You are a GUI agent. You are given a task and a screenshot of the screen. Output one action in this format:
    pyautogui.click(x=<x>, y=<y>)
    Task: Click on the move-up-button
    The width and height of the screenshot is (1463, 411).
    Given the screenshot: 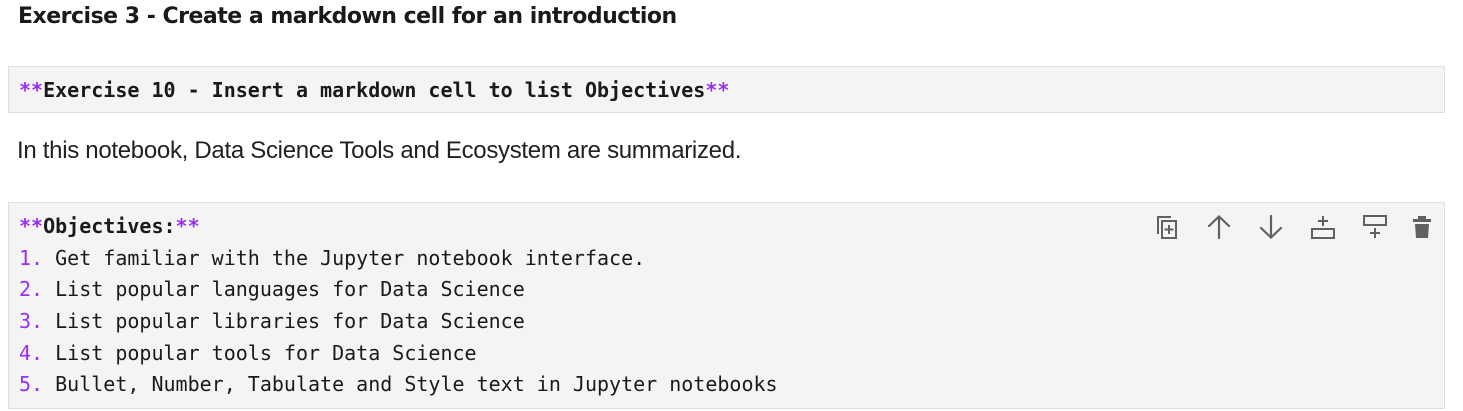 What is the action you would take?
    pyautogui.click(x=1219, y=227)
    